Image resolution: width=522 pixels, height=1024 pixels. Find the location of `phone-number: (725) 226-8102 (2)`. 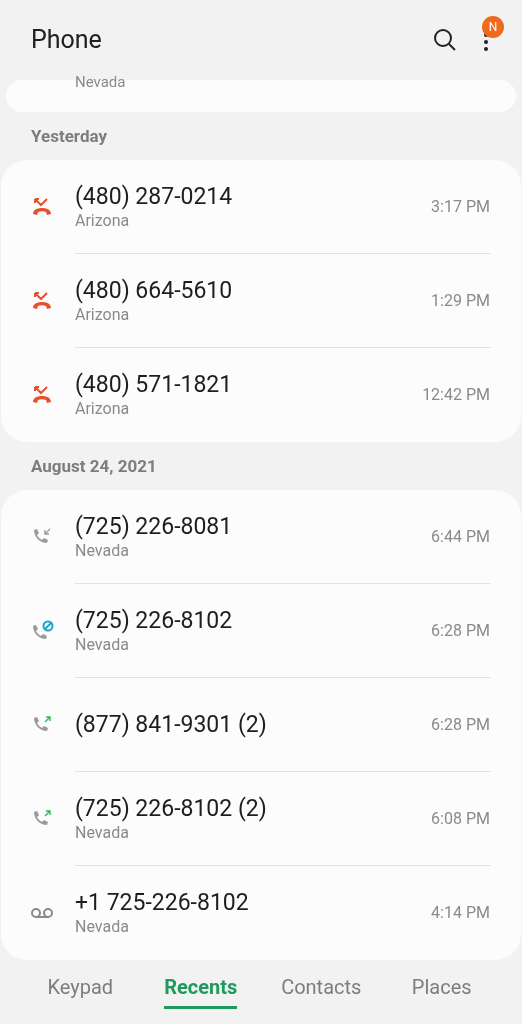

phone-number: (725) 226-8102 (2) is located at coordinates (171, 808).